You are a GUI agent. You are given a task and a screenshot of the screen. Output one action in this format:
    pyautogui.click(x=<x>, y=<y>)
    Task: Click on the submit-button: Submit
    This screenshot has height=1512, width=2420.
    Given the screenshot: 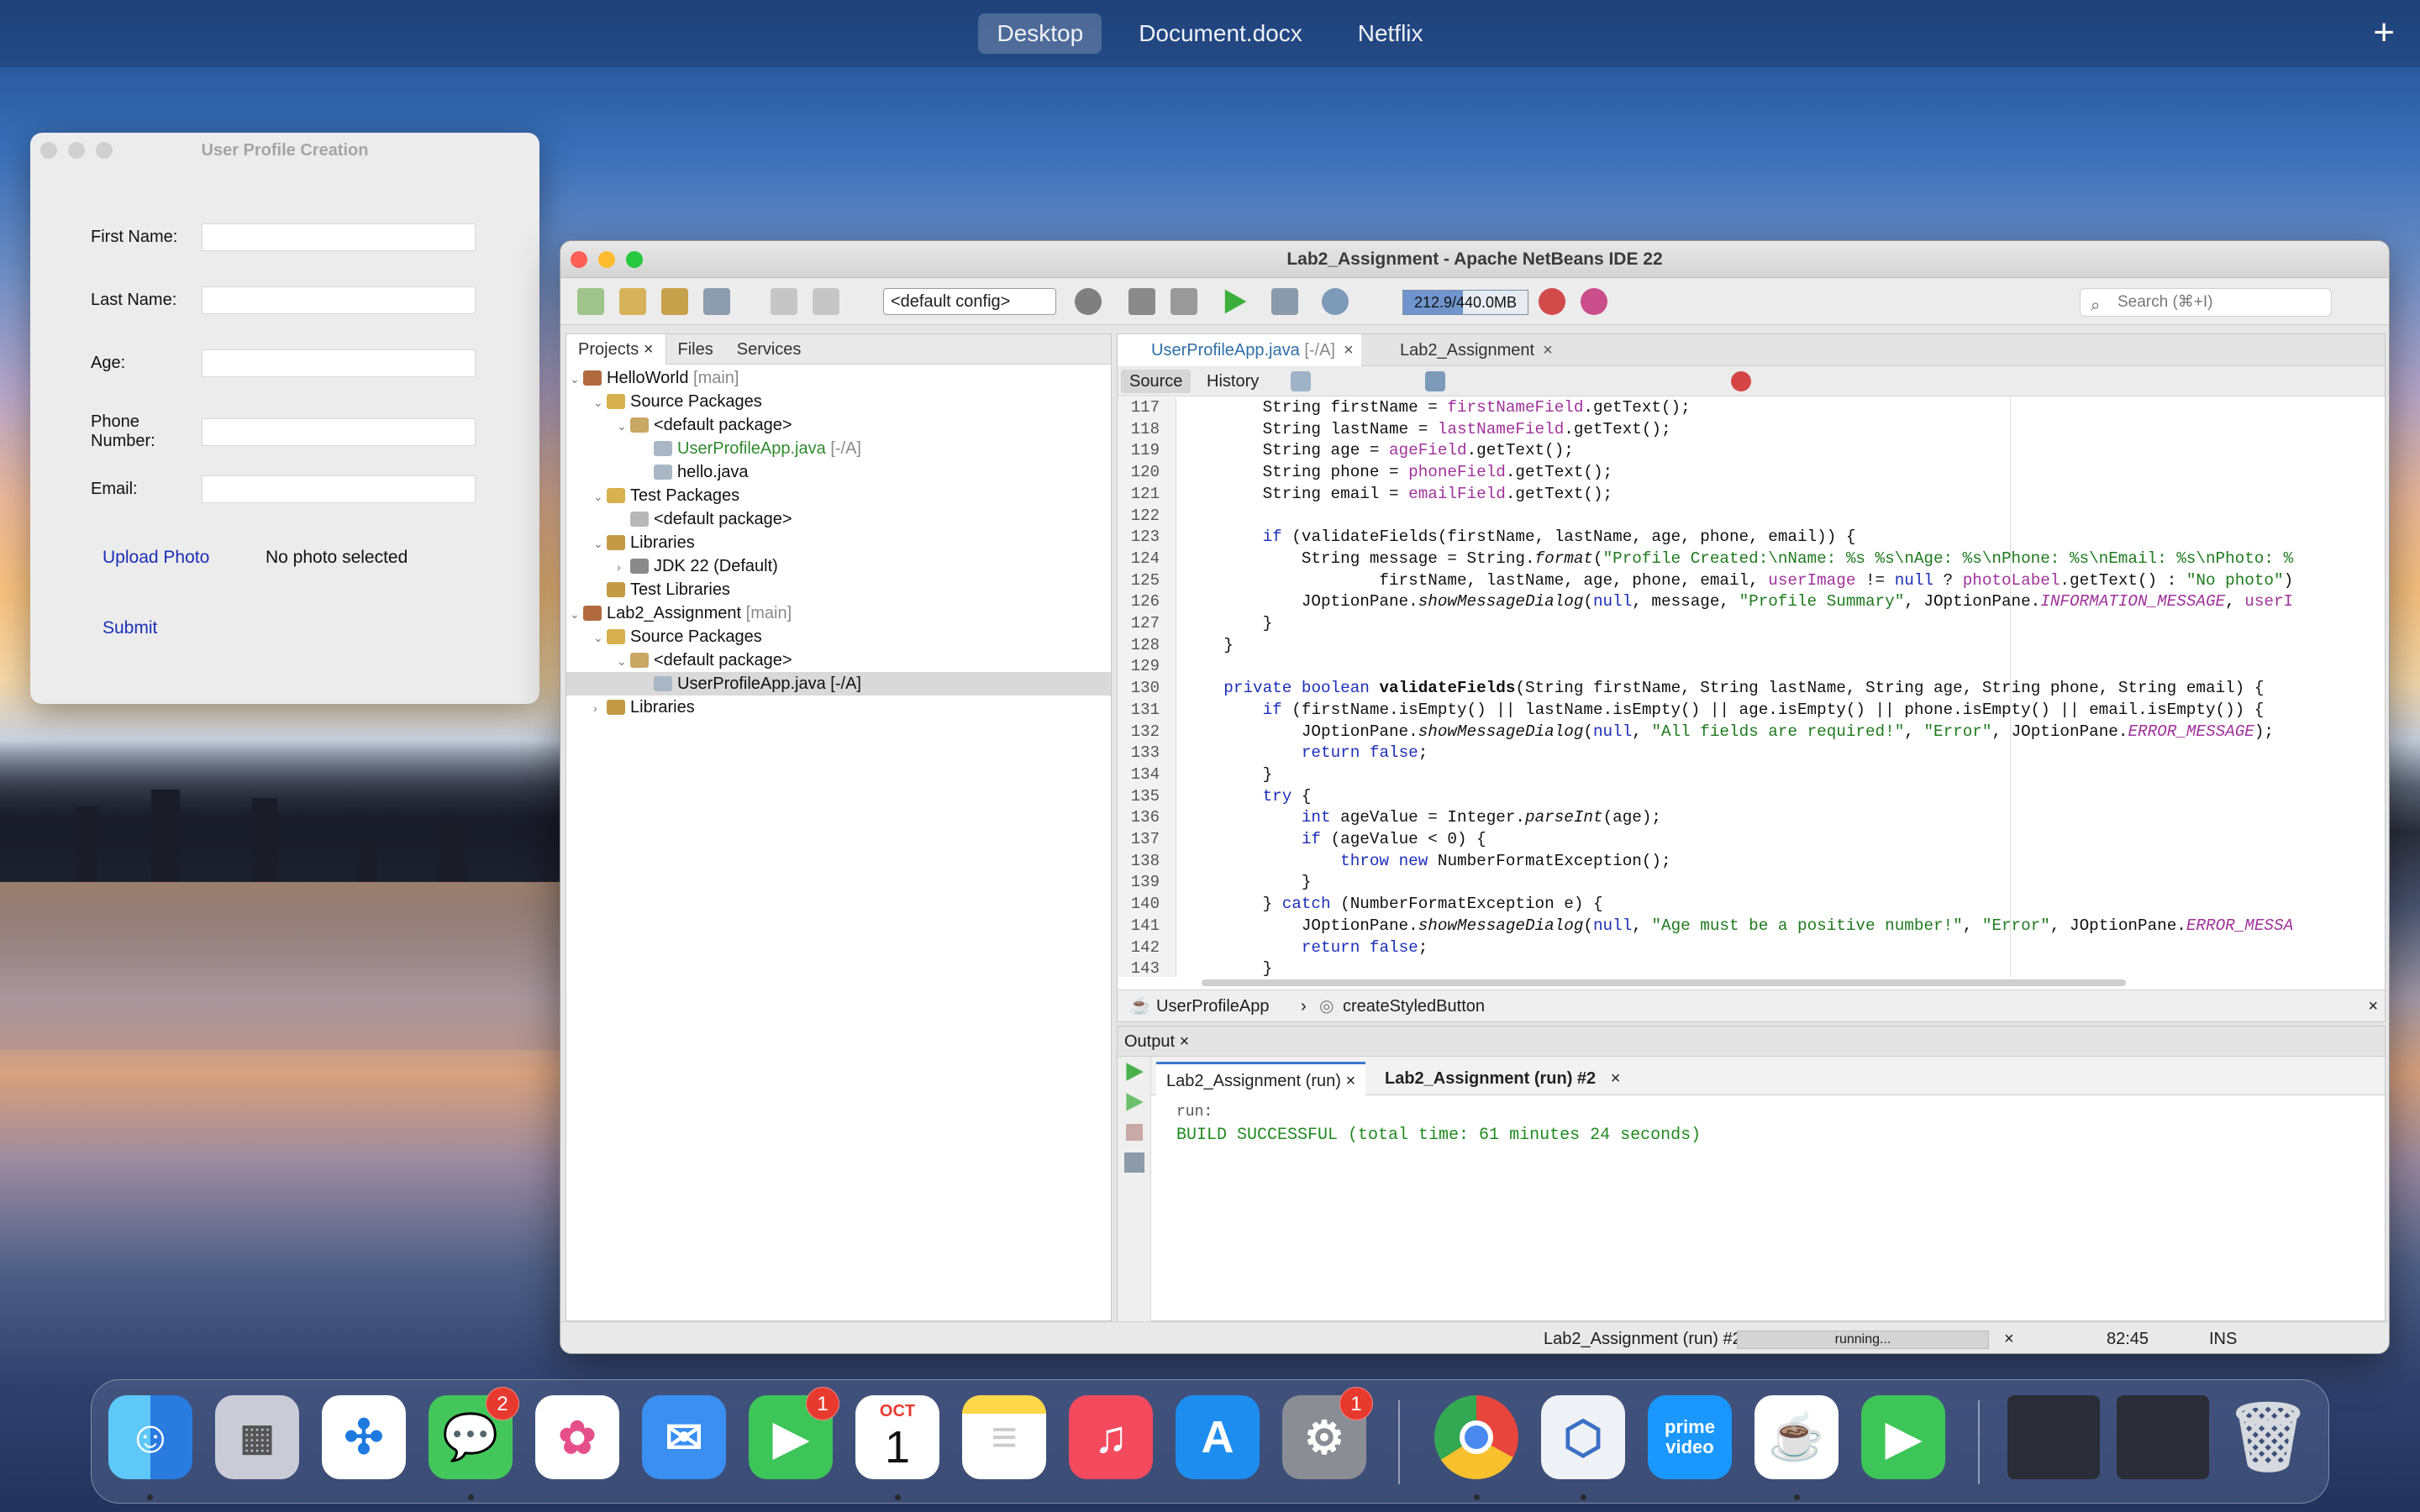 What is the action you would take?
    pyautogui.click(x=130, y=628)
    